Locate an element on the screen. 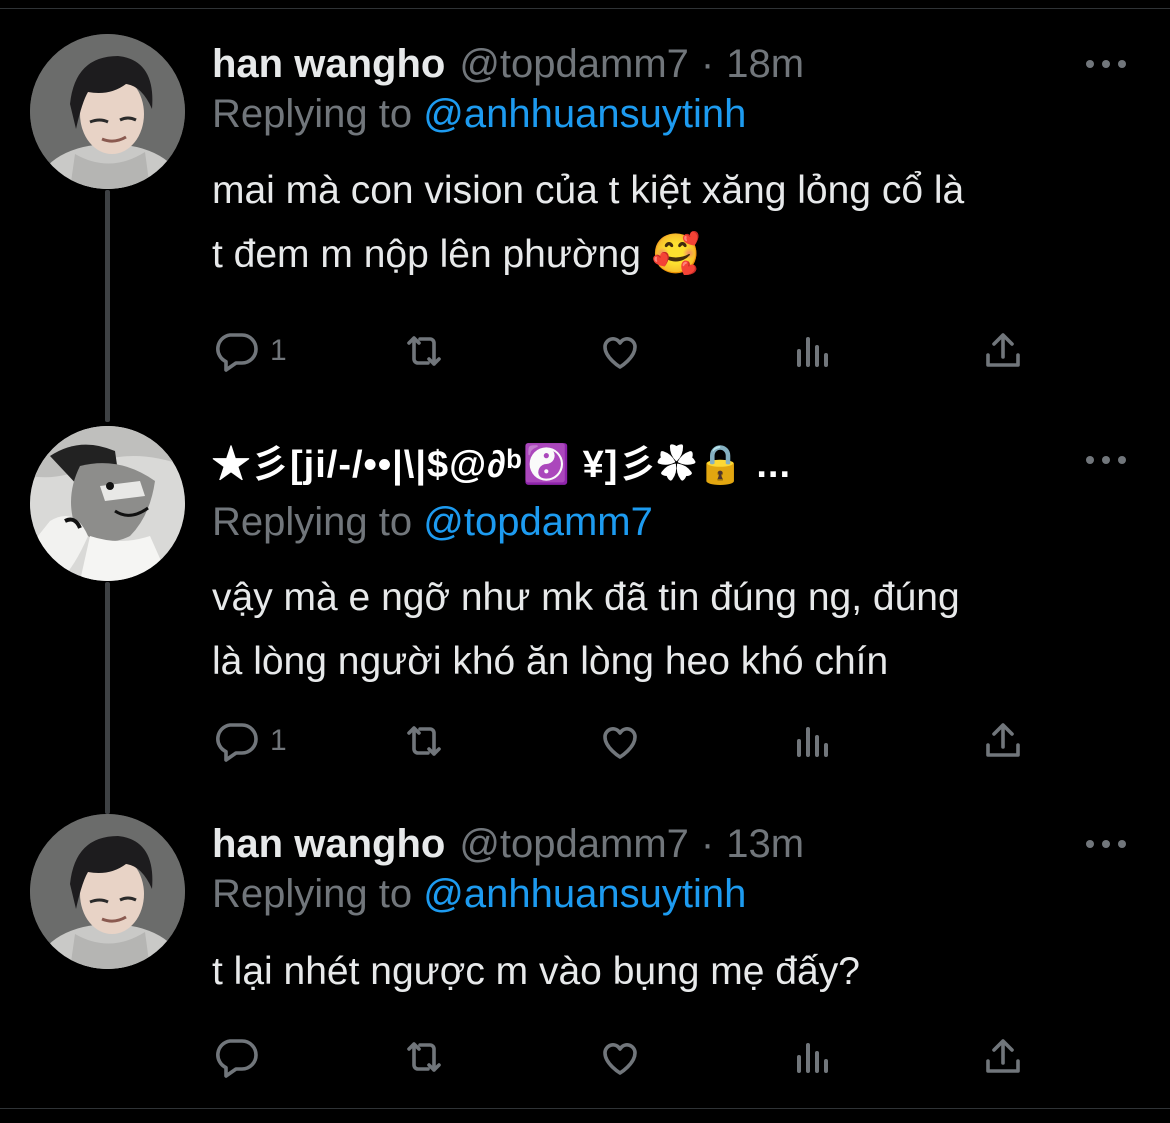 The height and width of the screenshot is (1123, 1170). timestamp: 13m is located at coordinates (765, 844).